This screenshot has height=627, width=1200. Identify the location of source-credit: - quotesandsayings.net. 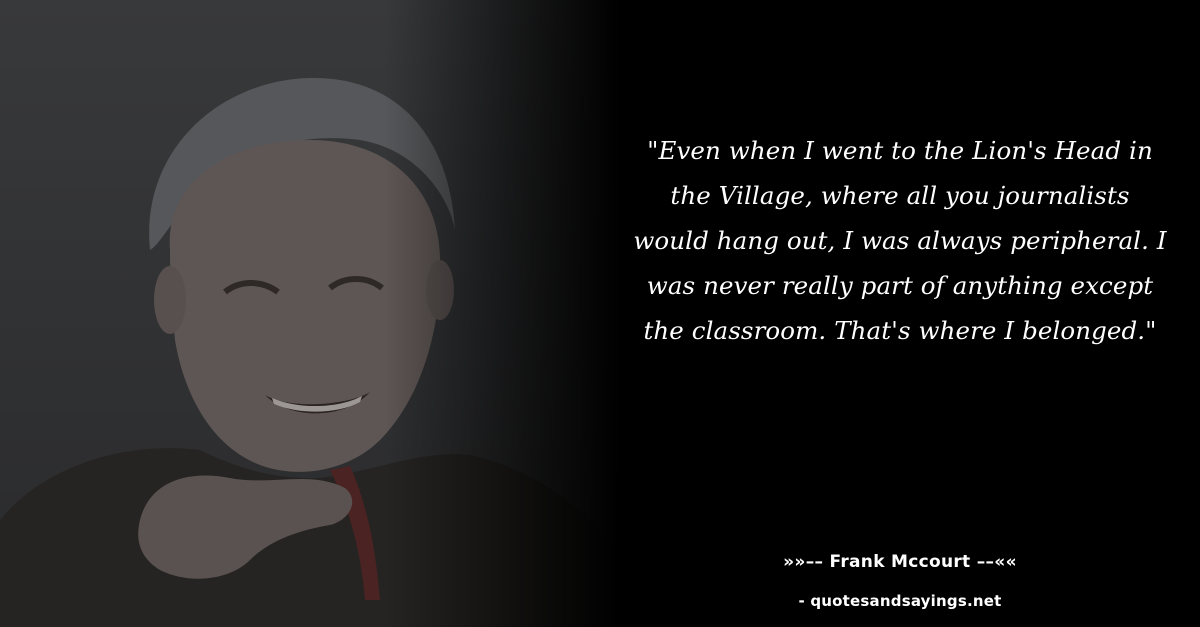
(900, 601).